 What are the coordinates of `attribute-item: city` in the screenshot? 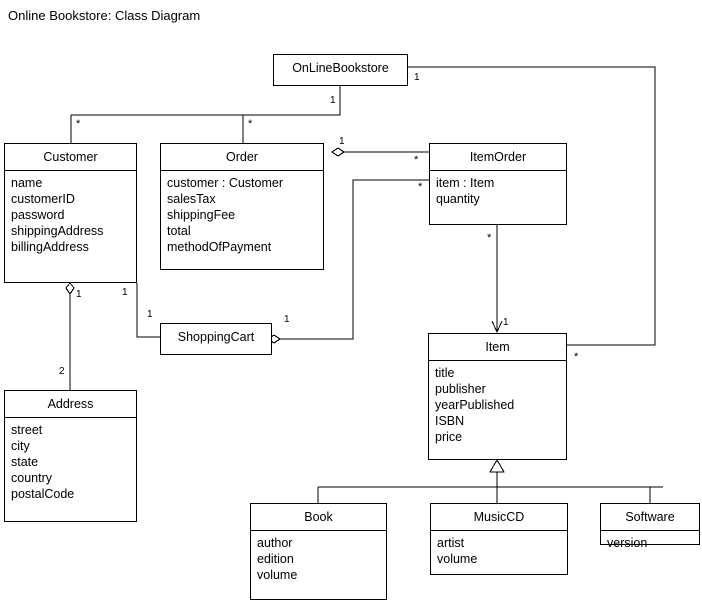 It's located at (20, 446).